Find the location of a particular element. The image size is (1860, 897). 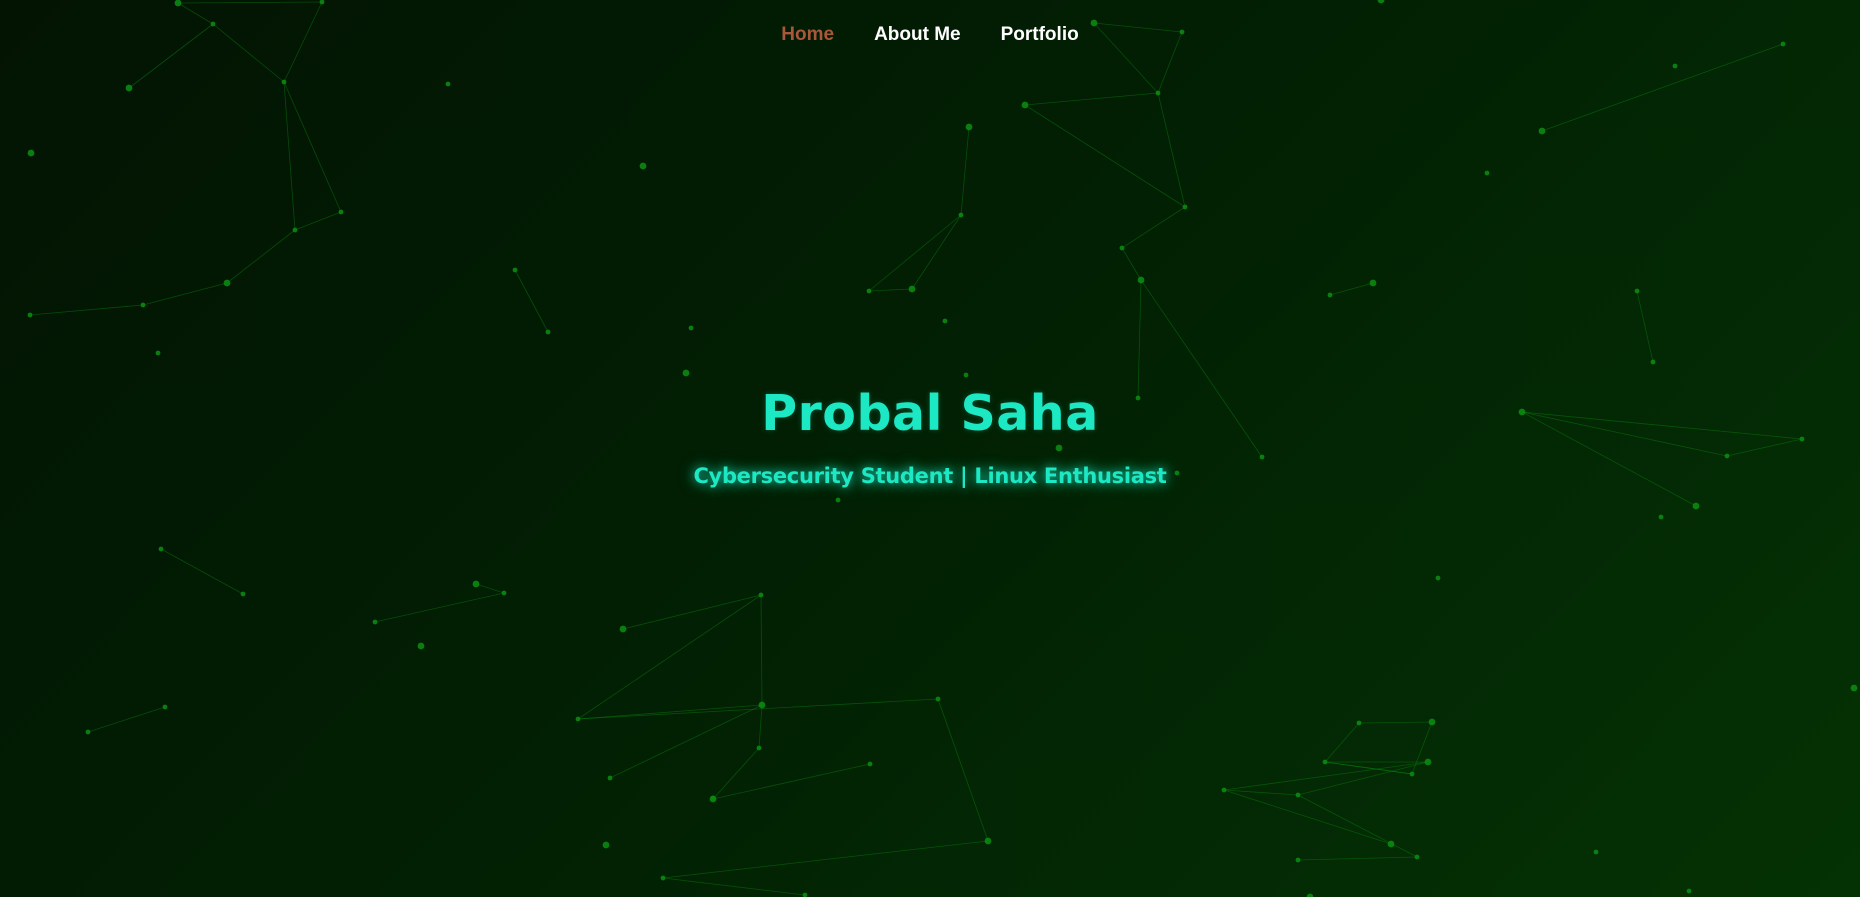

nav-link-about-me: About Me is located at coordinates (917, 35).